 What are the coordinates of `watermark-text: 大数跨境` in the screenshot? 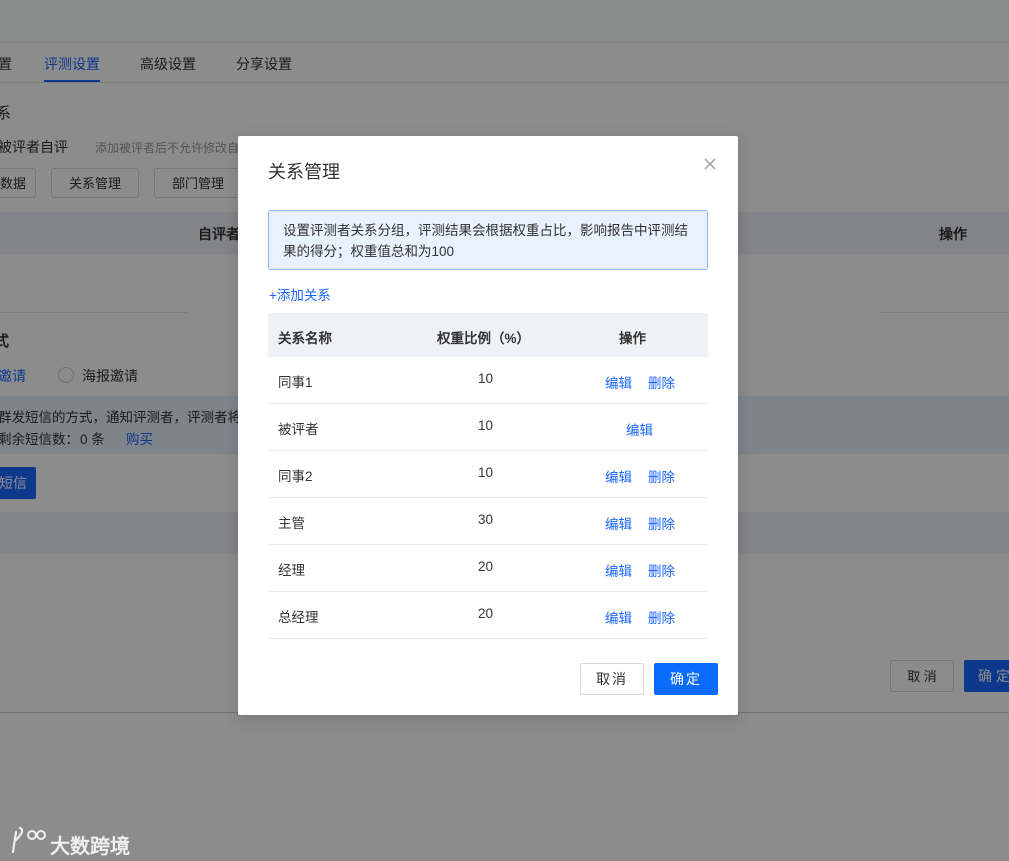 It's located at (90, 847).